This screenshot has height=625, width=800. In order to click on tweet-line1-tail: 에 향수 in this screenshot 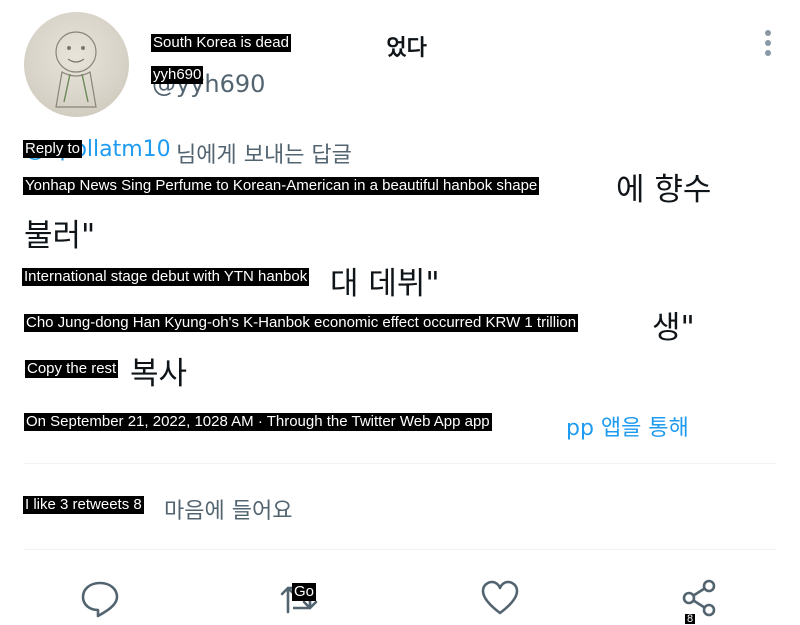, I will do `click(664, 190)`.